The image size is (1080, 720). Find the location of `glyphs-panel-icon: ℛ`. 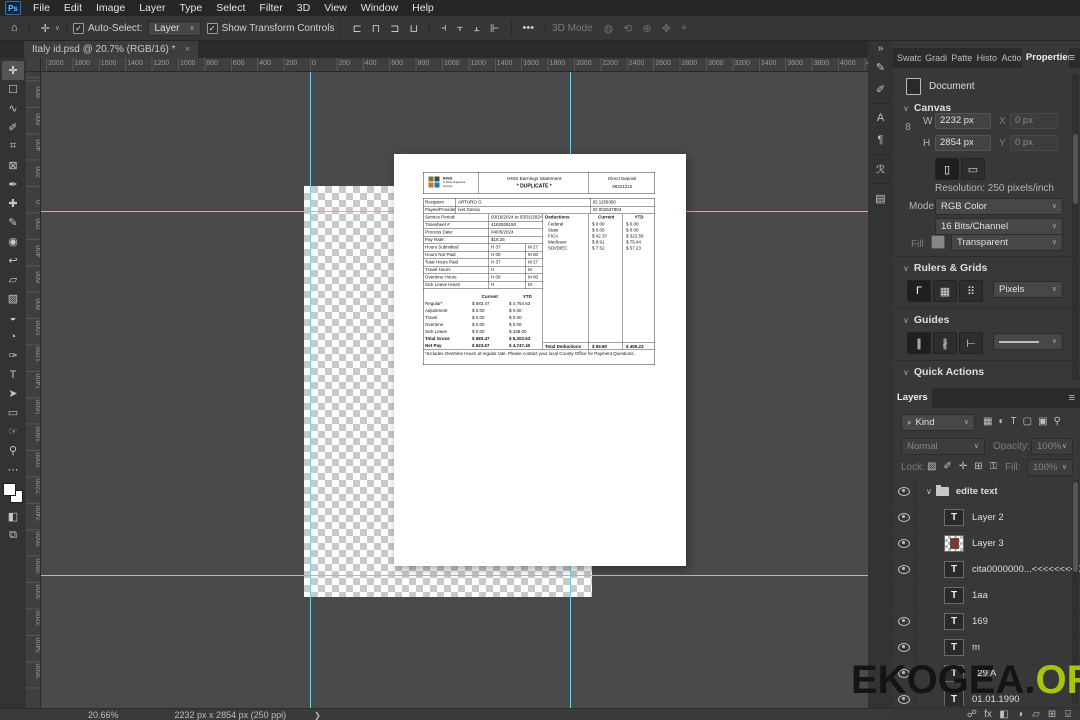

glyphs-panel-icon: ℛ is located at coordinates (880, 169).